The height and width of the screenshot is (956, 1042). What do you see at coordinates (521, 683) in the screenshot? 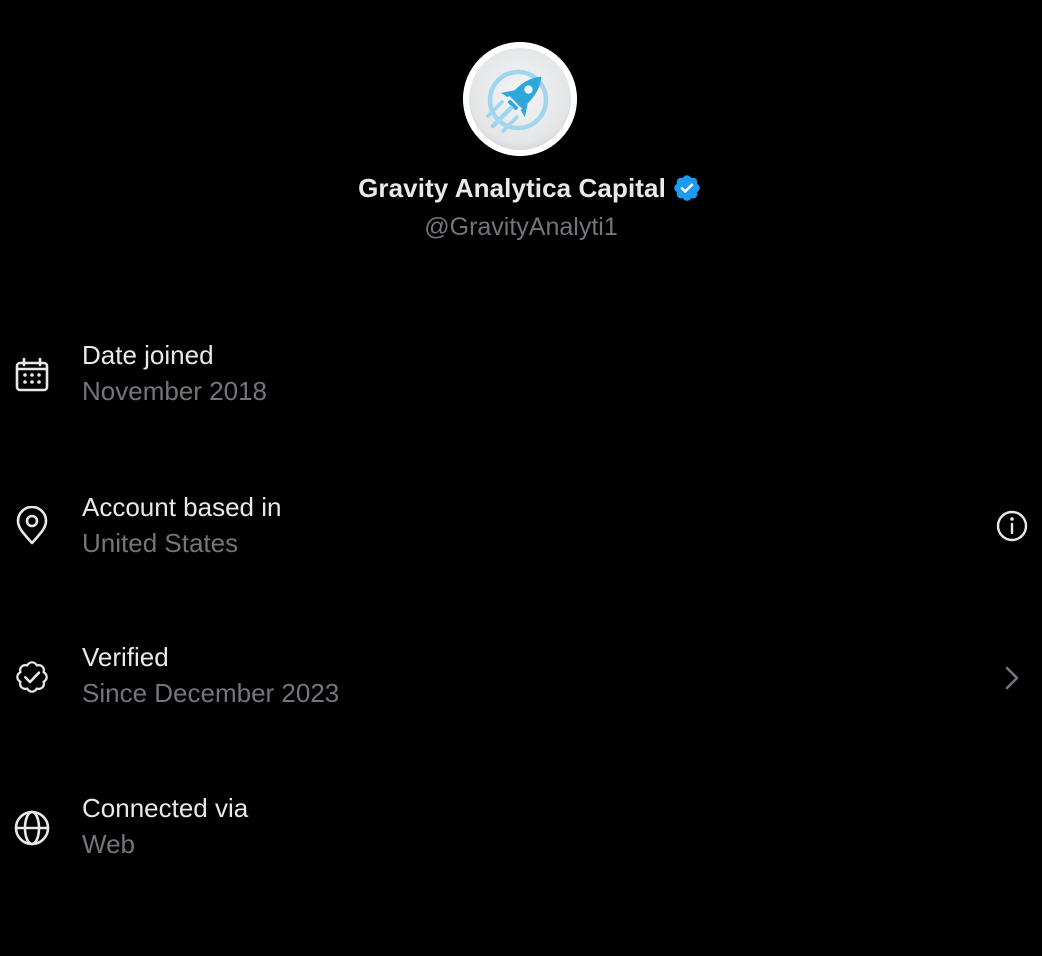
I see `info-row-verified: Verified Since December 2023` at bounding box center [521, 683].